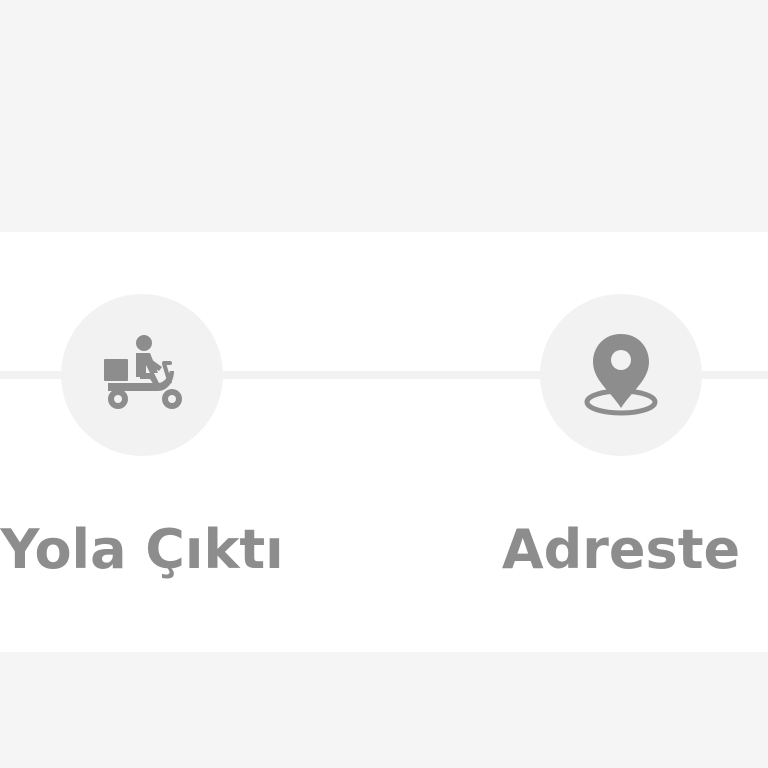  I want to click on location-pin-icon, so click(621, 375).